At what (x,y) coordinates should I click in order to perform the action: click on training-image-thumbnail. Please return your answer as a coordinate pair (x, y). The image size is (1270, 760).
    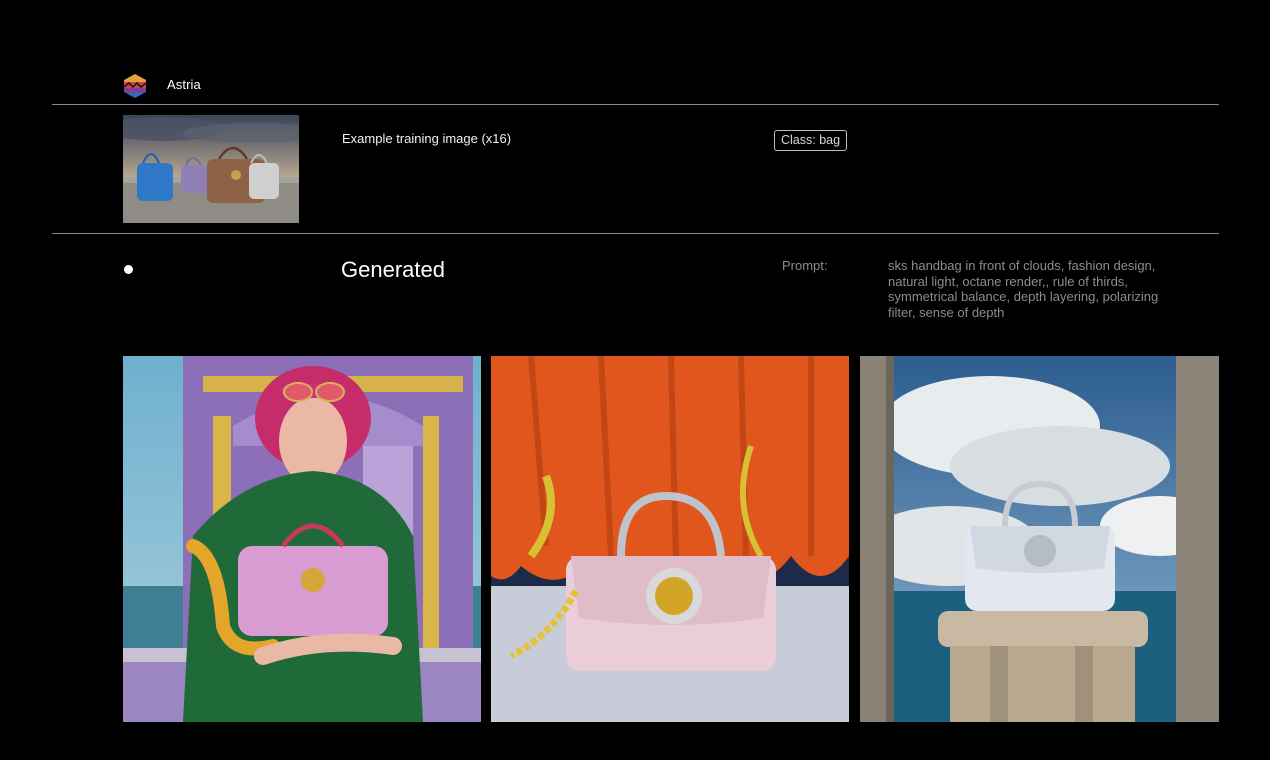
    Looking at the image, I should click on (211, 169).